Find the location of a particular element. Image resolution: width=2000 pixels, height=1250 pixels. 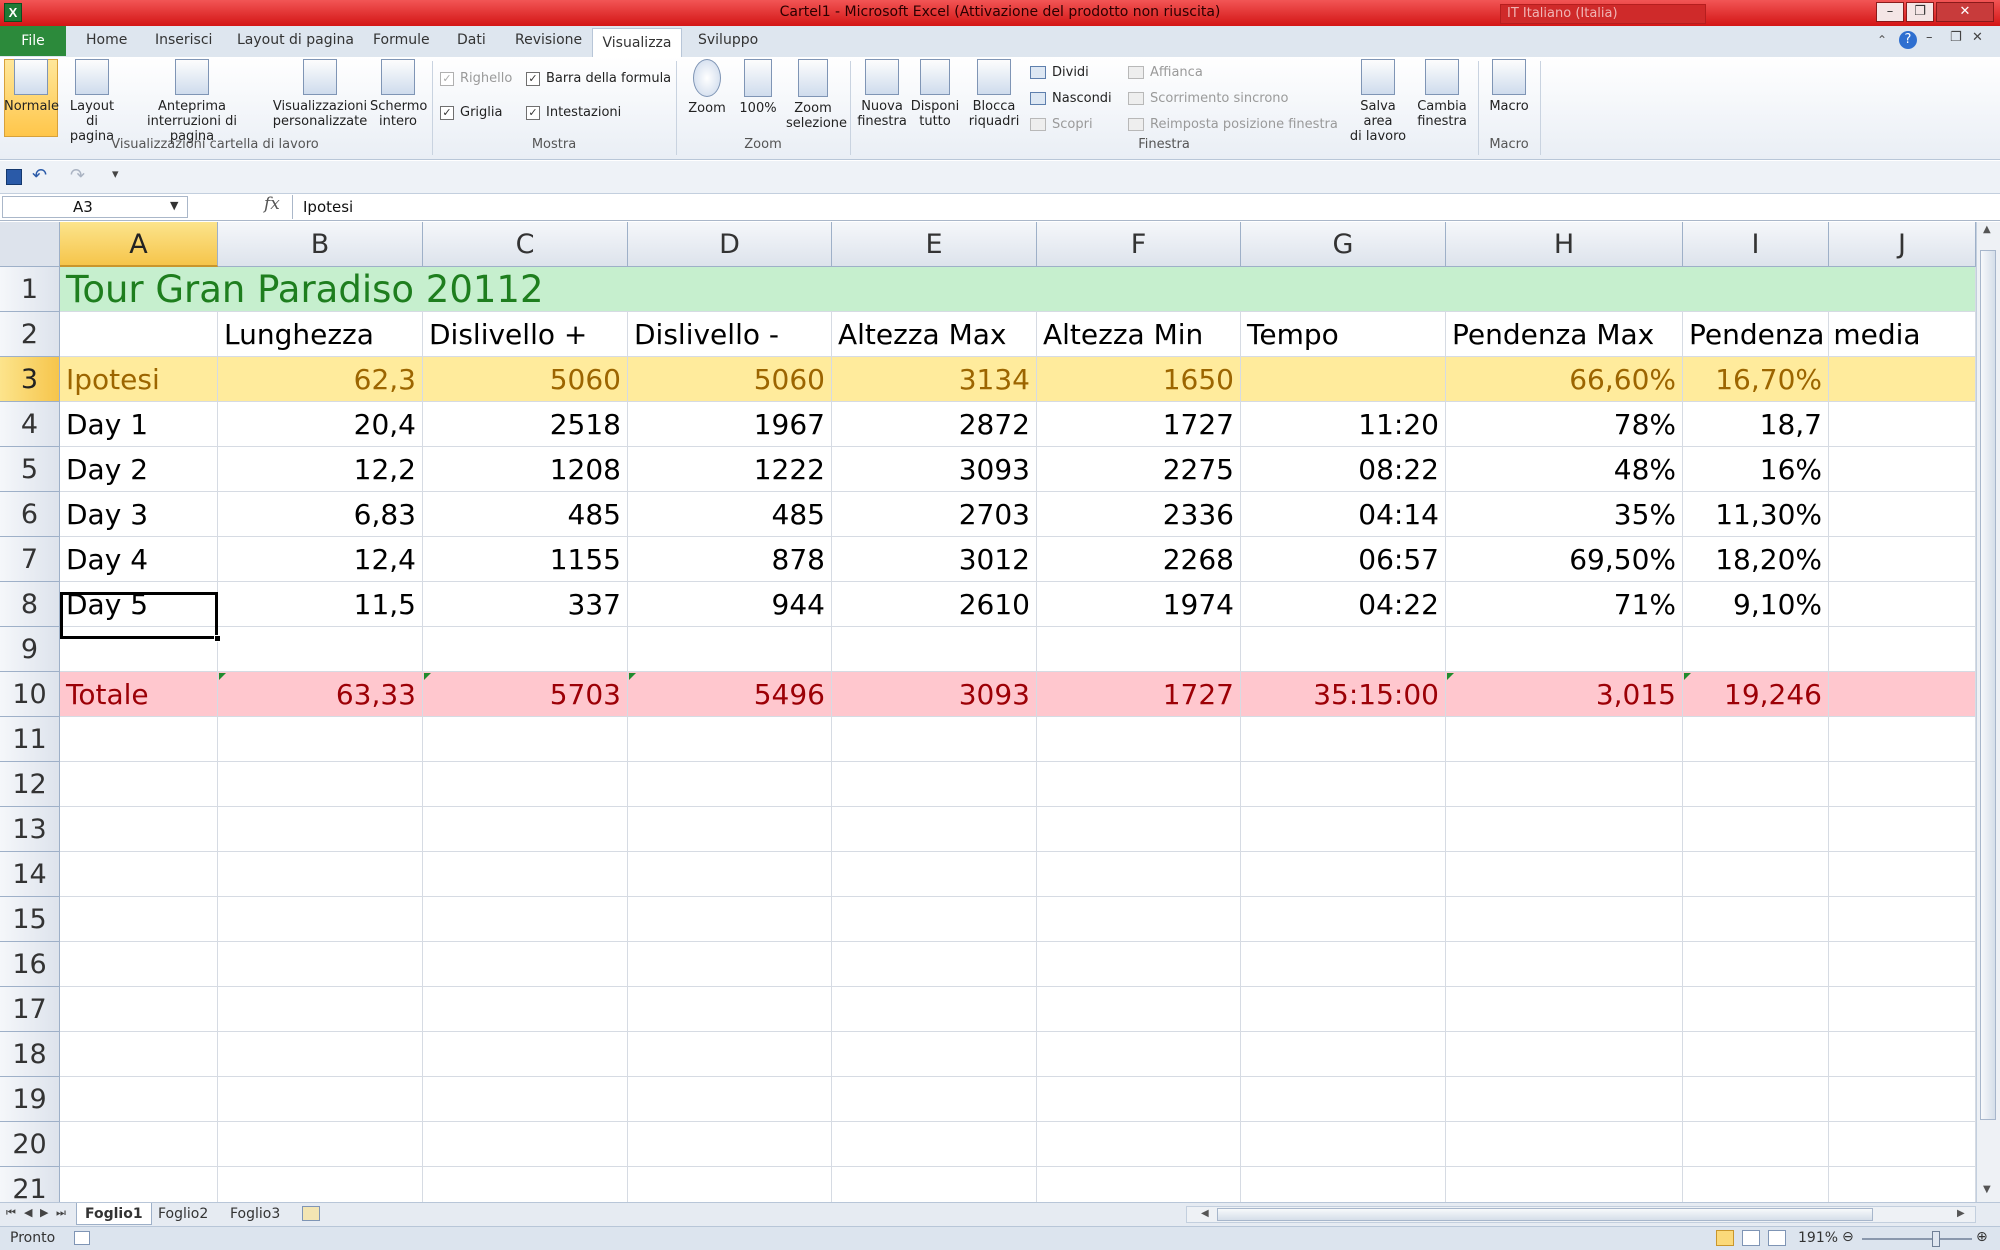

cell-e9 is located at coordinates (934, 649).